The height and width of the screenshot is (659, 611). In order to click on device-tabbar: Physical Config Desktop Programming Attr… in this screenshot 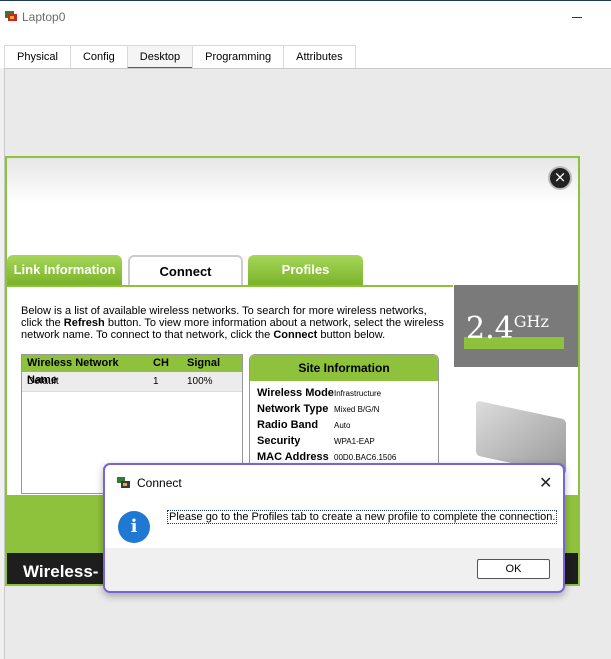, I will do `click(305, 51)`.